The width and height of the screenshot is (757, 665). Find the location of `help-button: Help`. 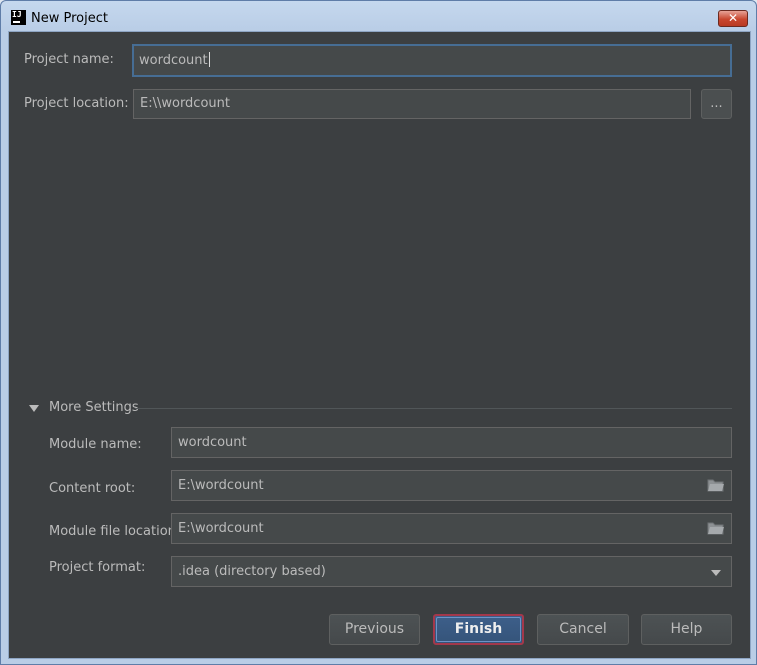

help-button: Help is located at coordinates (686, 629).